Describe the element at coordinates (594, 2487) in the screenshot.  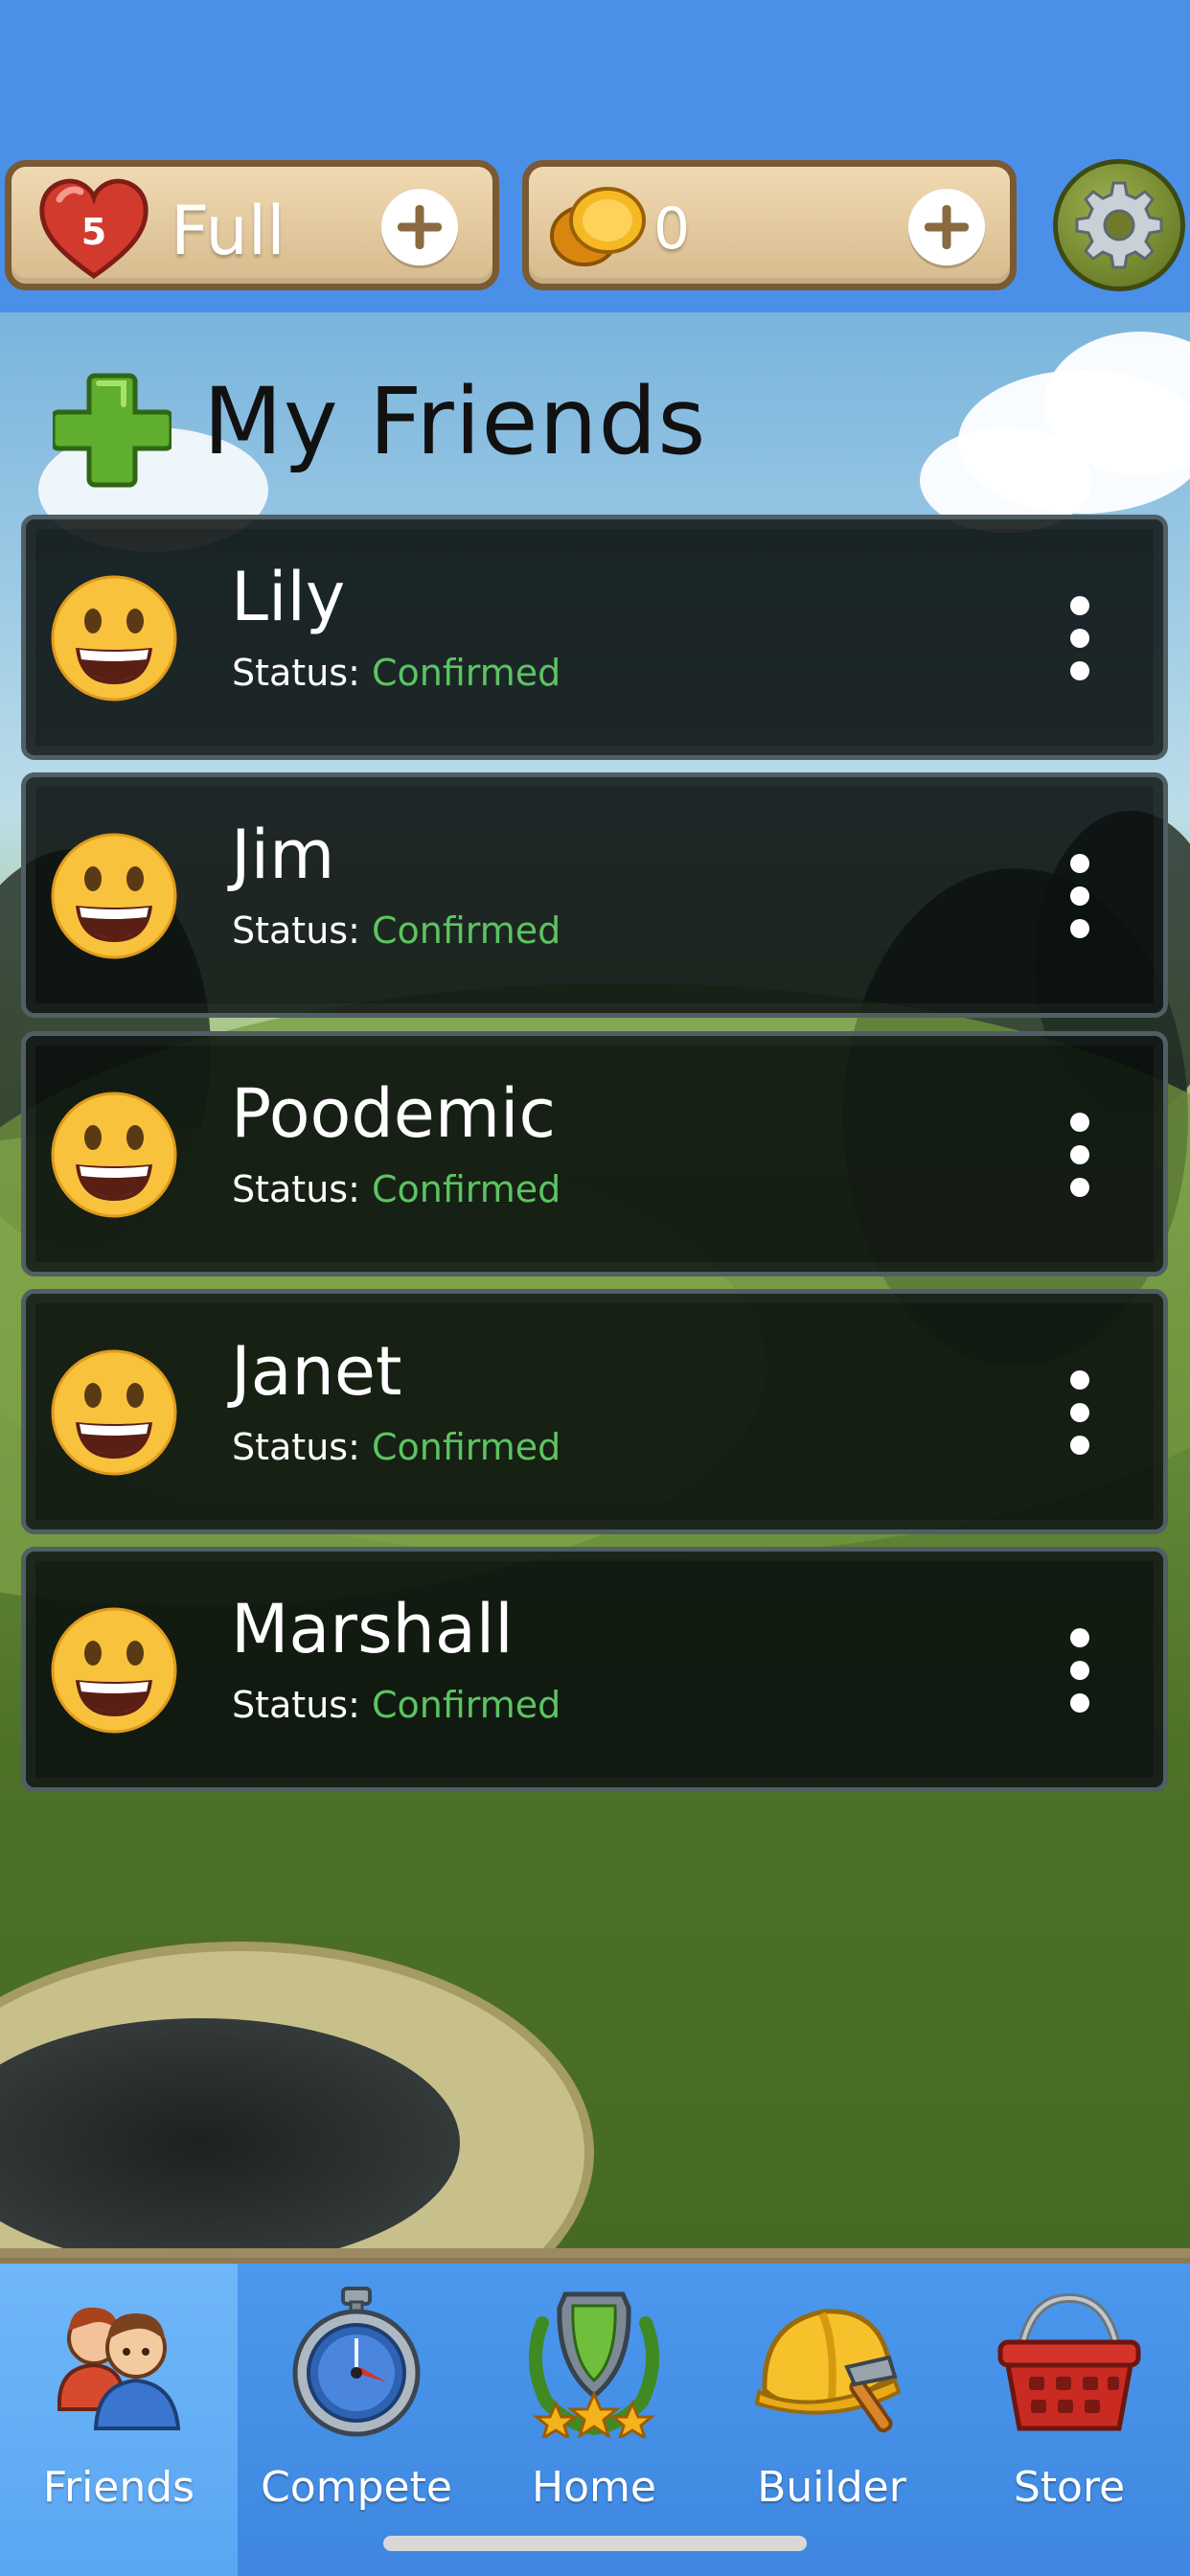
I see `nav-label: Home` at that location.